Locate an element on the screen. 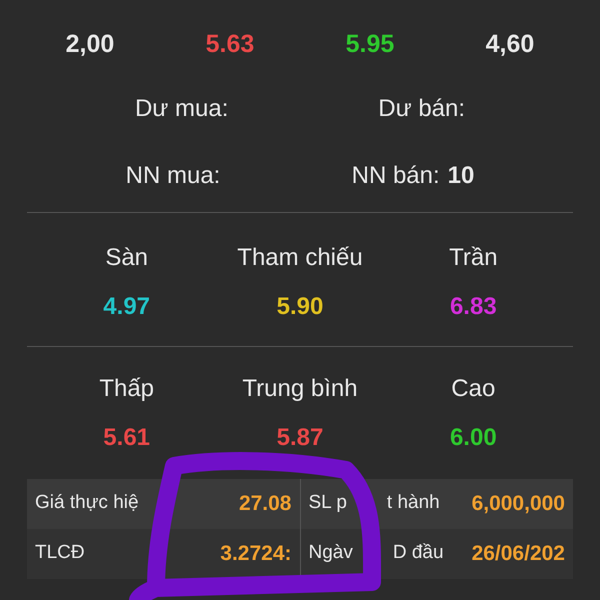 The image size is (600, 600). stat-value: 4.97 is located at coordinates (126, 307).